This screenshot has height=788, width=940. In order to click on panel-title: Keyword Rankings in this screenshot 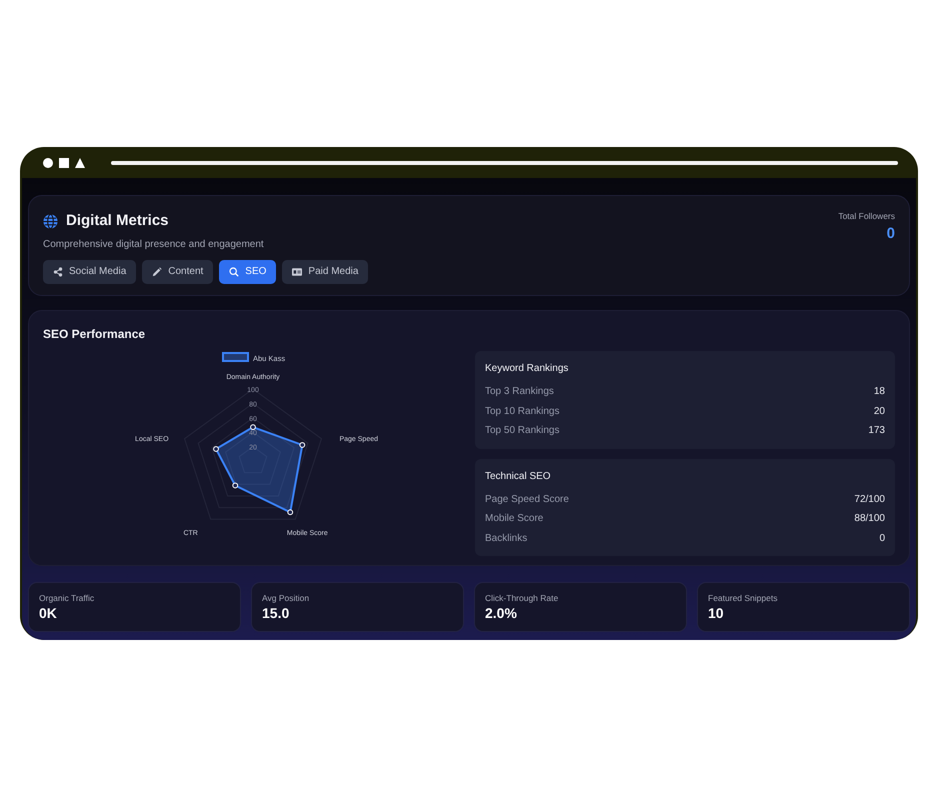, I will do `click(527, 369)`.